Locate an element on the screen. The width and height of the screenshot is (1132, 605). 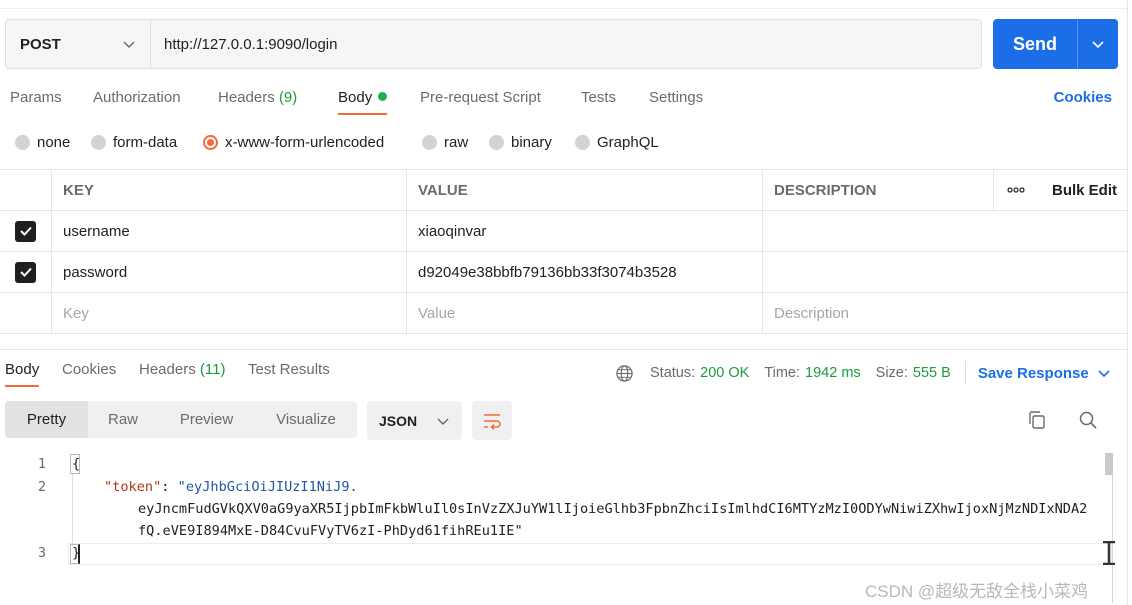
copy-icon is located at coordinates (1037, 420).